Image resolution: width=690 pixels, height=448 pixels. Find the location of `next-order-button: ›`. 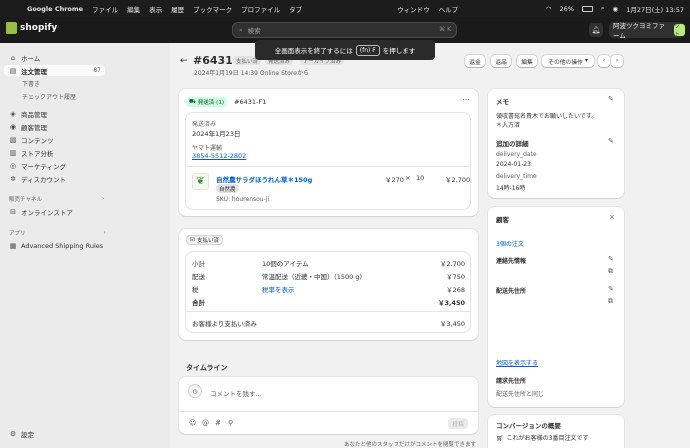

next-order-button: › is located at coordinates (617, 61).